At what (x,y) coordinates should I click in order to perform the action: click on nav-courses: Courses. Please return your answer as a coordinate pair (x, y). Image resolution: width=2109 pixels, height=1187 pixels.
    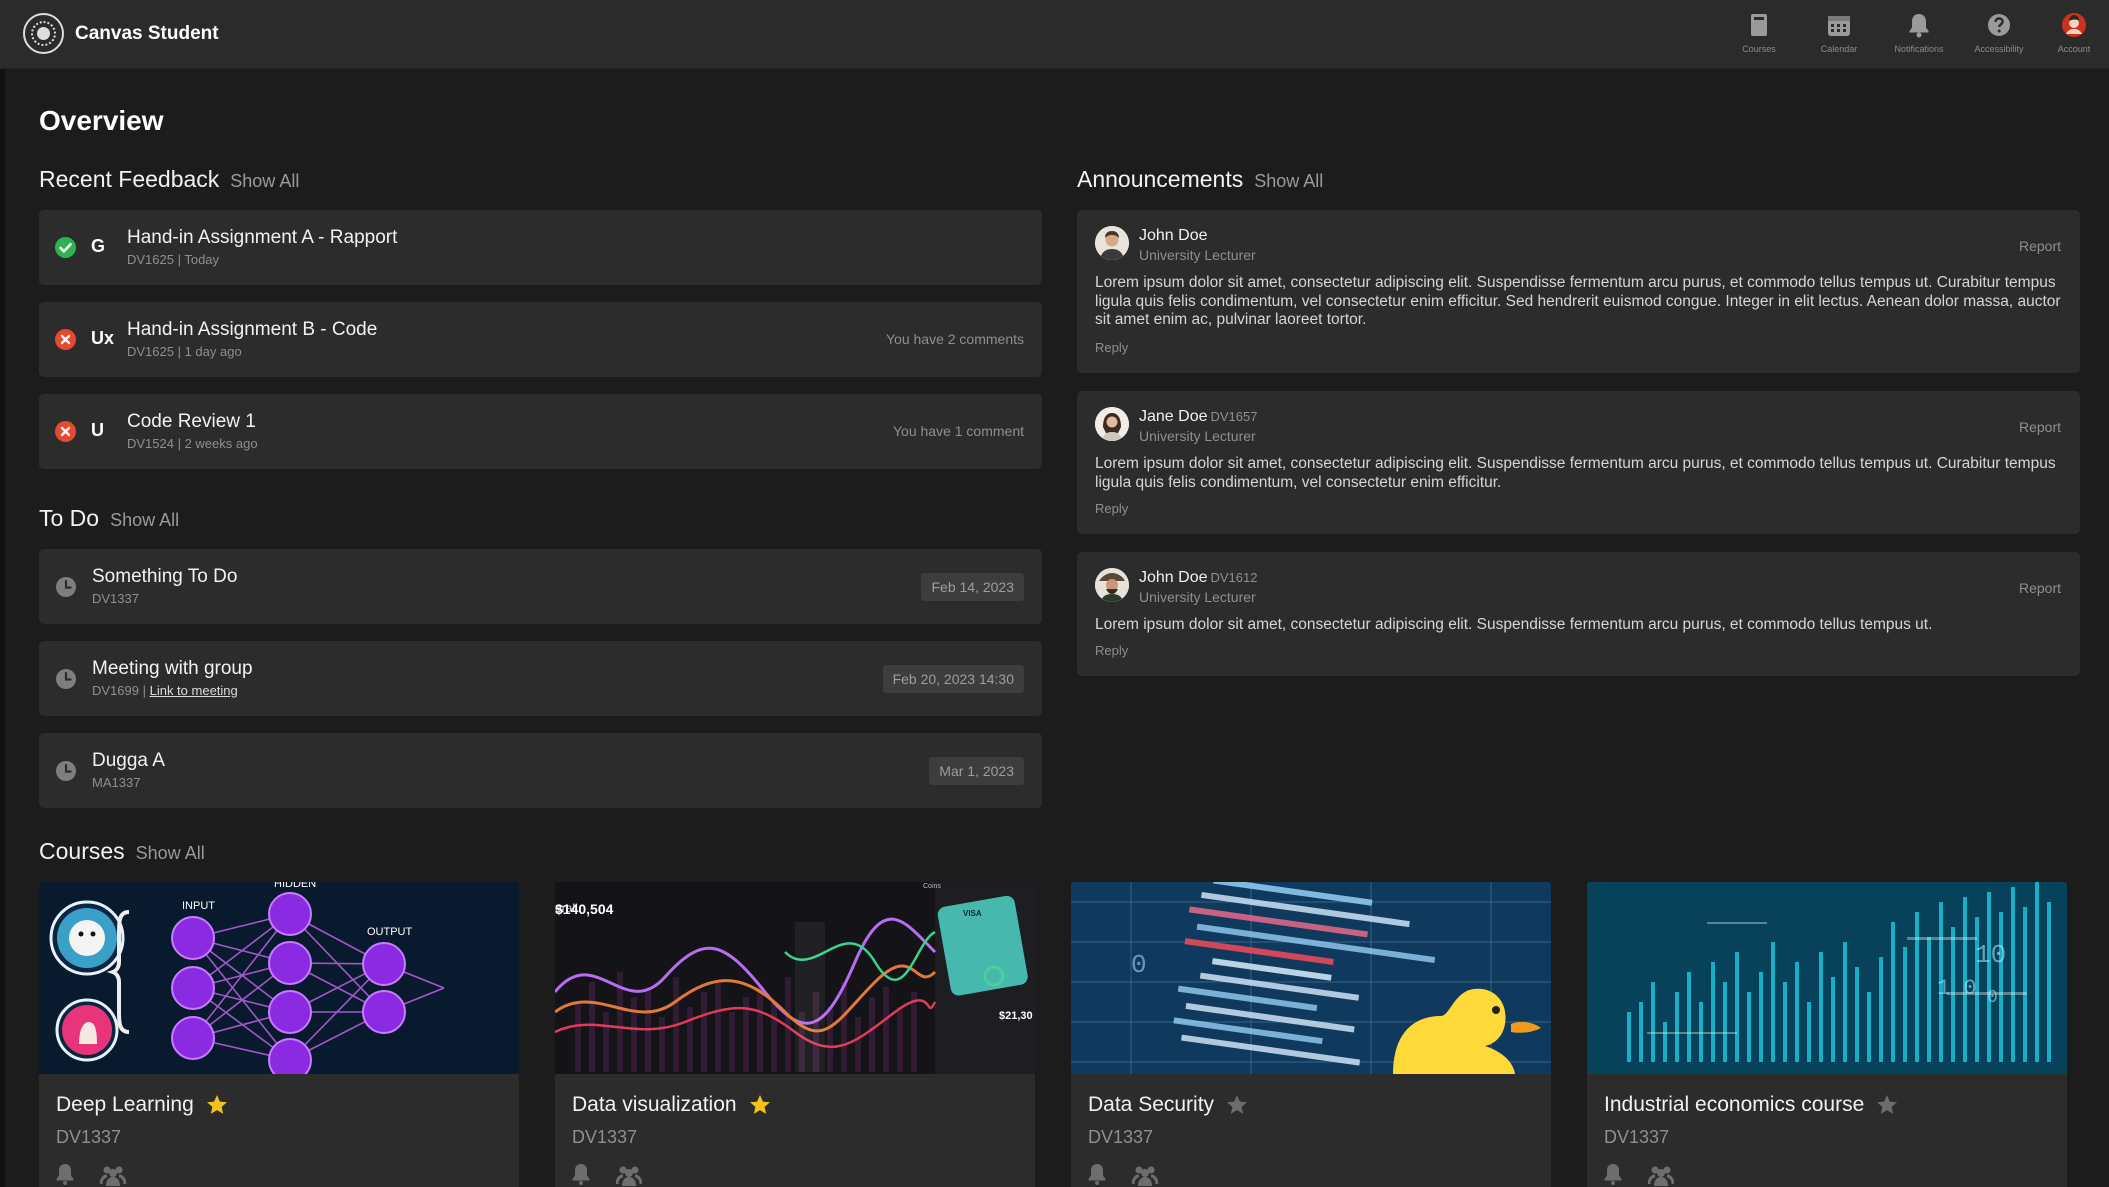
    Looking at the image, I should click on (1759, 33).